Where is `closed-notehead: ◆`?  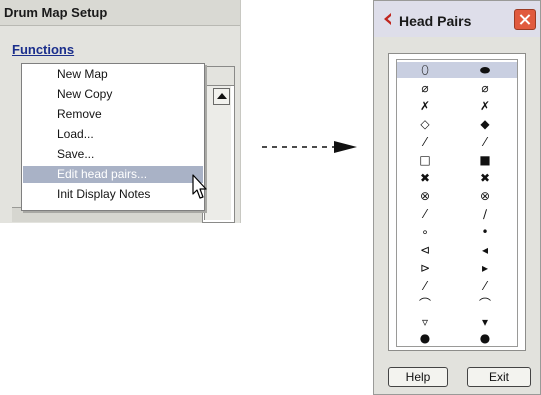 closed-notehead: ◆ is located at coordinates (485, 124).